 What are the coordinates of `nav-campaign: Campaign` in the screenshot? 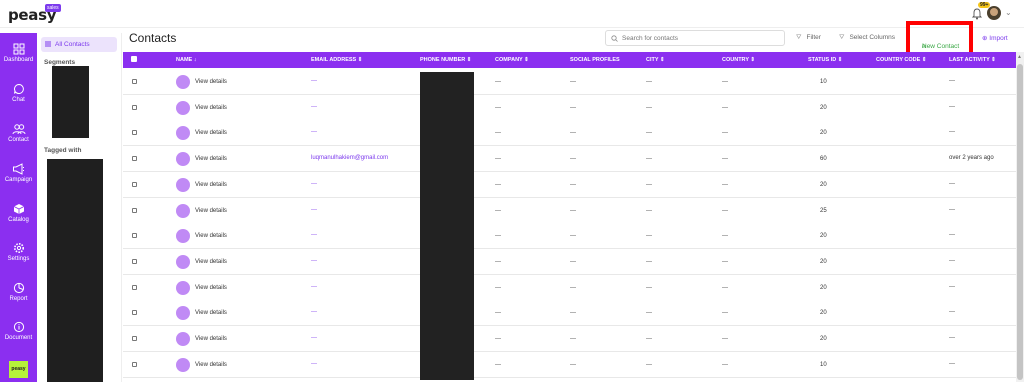 It's located at (18, 173).